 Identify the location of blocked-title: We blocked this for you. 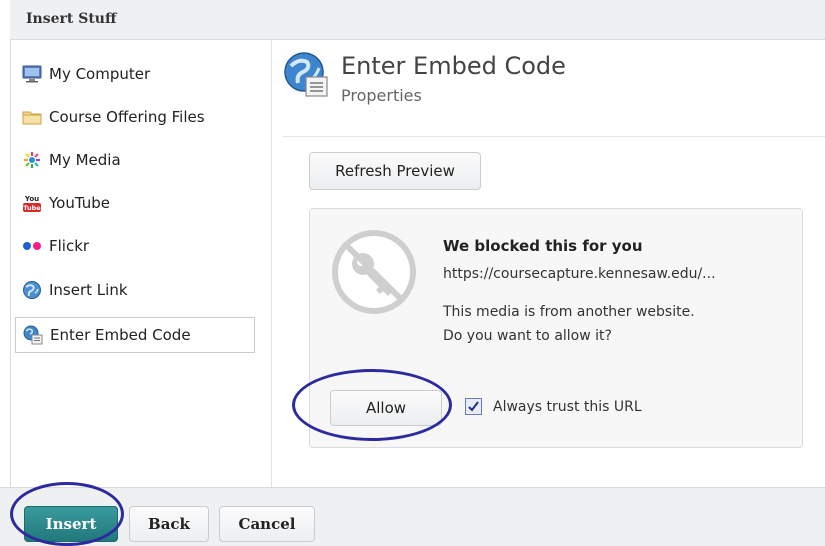
(543, 246).